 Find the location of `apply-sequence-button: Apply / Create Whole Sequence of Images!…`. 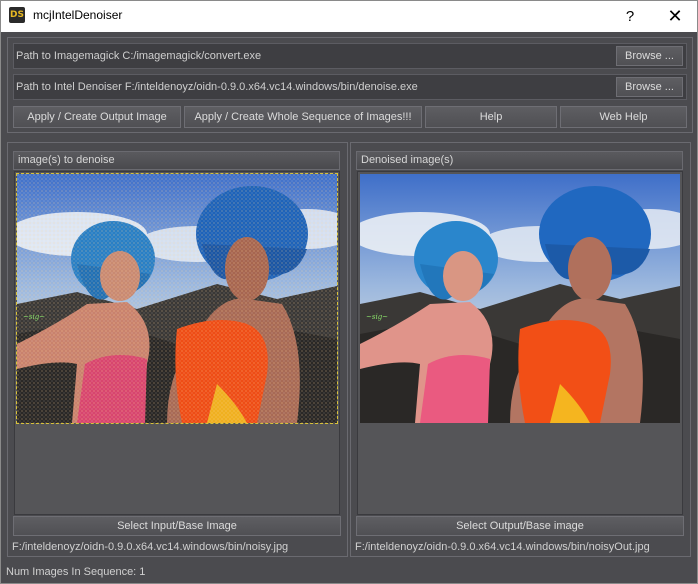

apply-sequence-button: Apply / Create Whole Sequence of Images!… is located at coordinates (303, 117).